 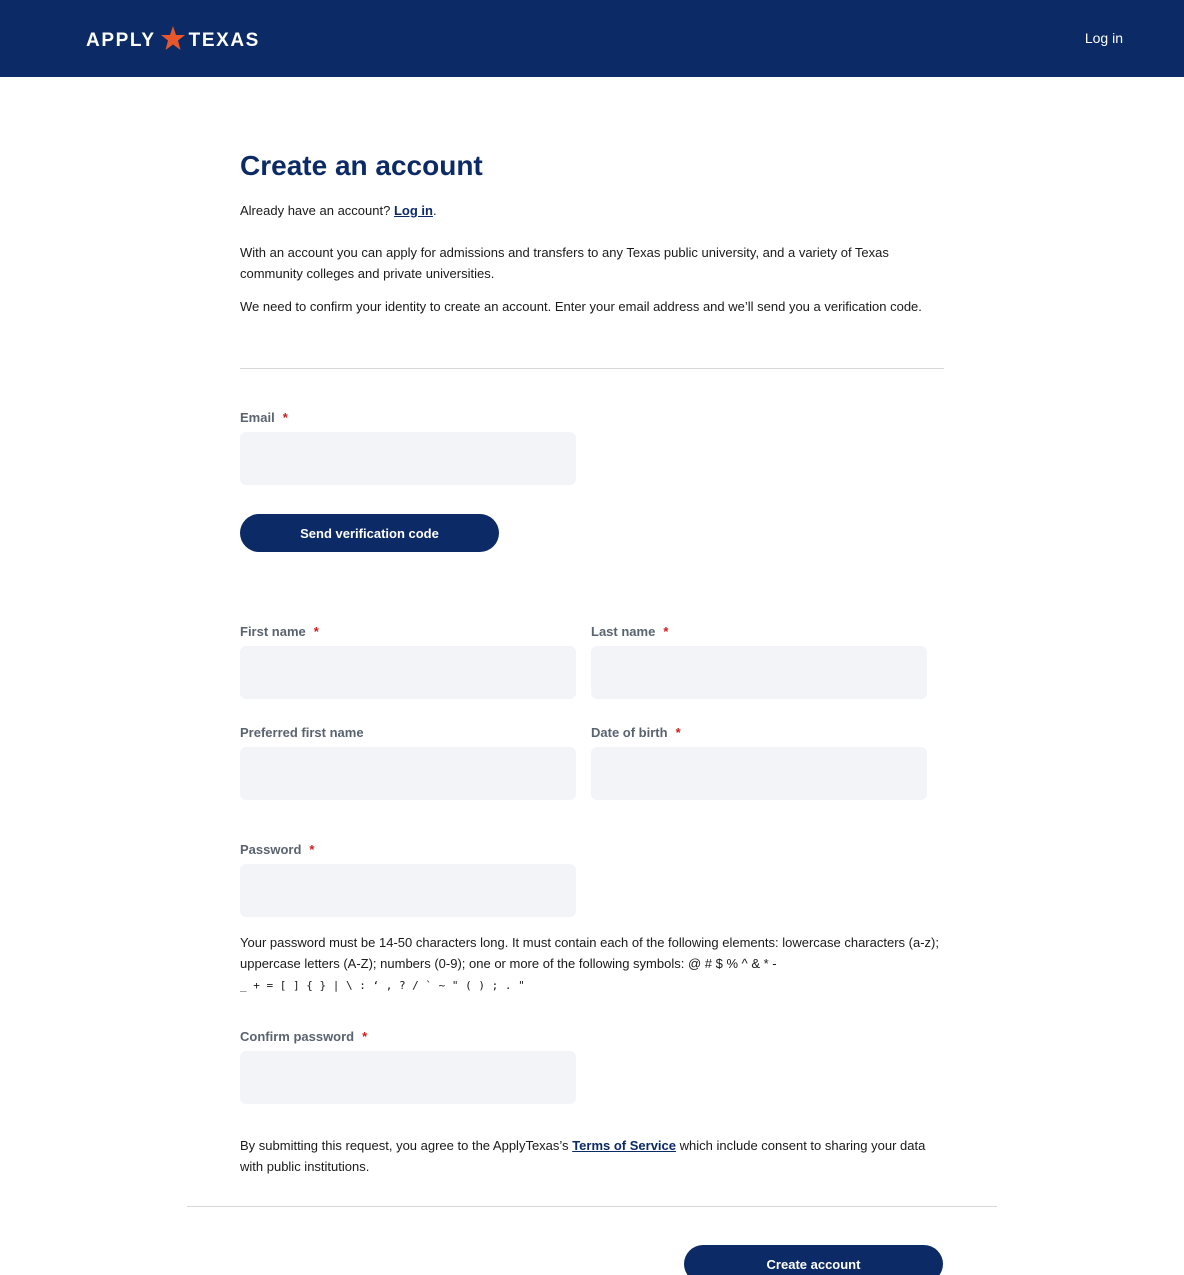 What do you see at coordinates (413, 210) in the screenshot?
I see `intro-login-link: Log in` at bounding box center [413, 210].